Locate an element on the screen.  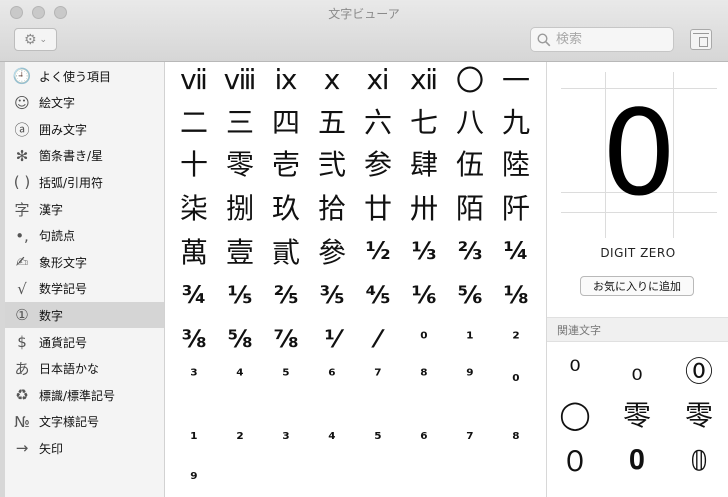
character-cell: 弐 is located at coordinates (332, 163).